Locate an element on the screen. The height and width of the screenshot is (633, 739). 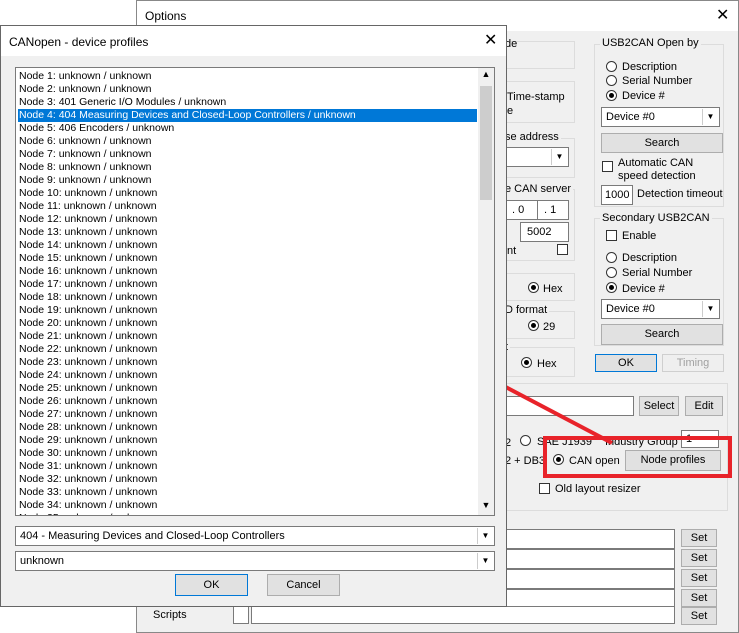
list-item: Node 9: unknown / unknown is located at coordinates (247, 180).